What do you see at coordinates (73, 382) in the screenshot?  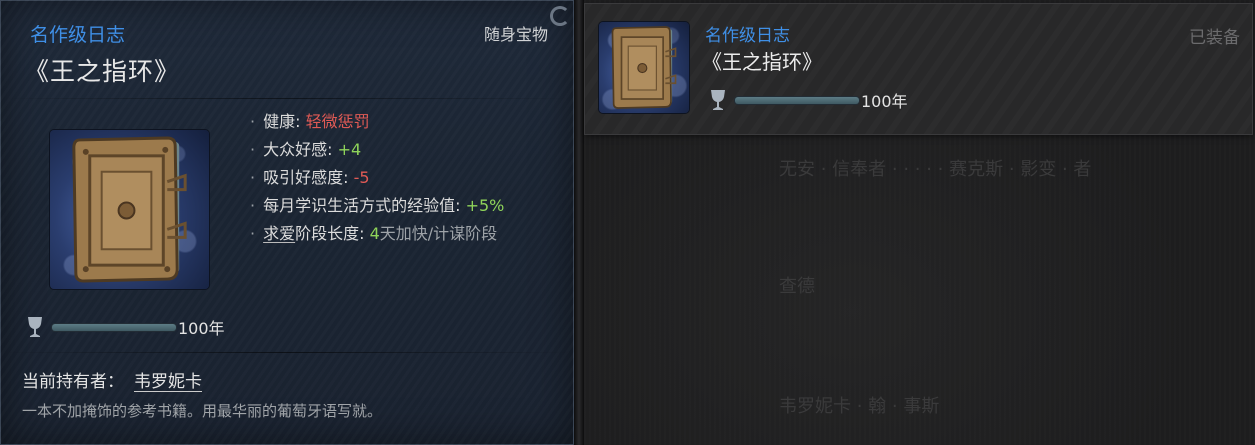 I see `owner-label: 当前持有者：` at bounding box center [73, 382].